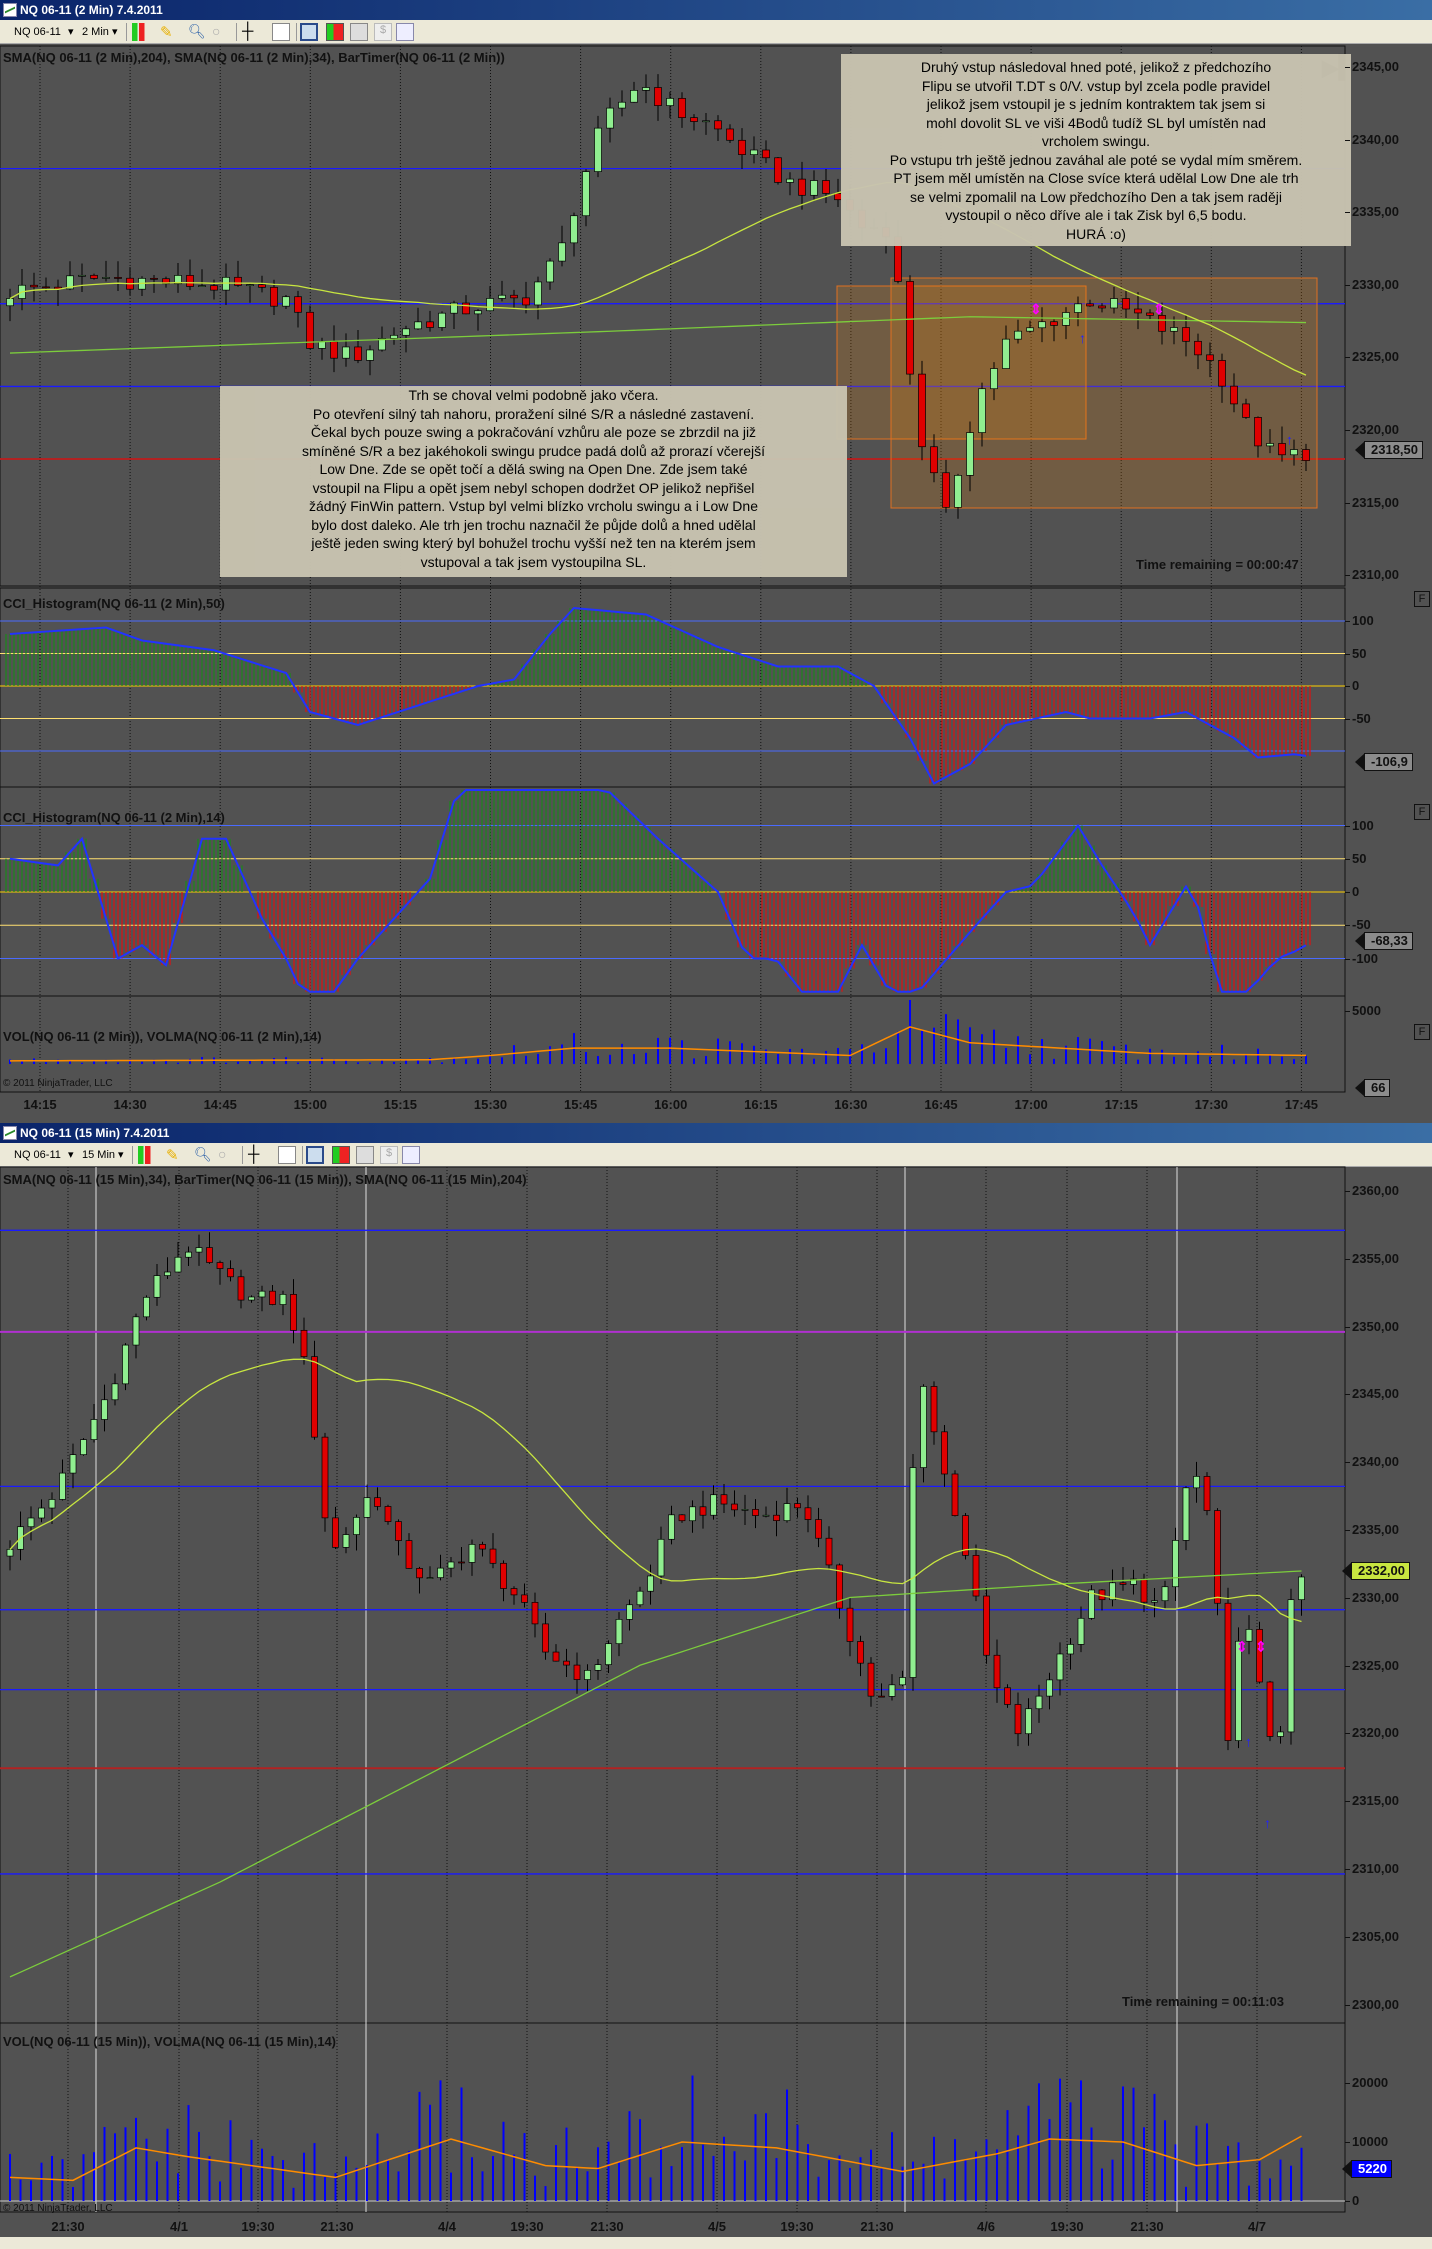 Image resolution: width=1432 pixels, height=2249 pixels. I want to click on time-axis-label: 19:30, so click(797, 2226).